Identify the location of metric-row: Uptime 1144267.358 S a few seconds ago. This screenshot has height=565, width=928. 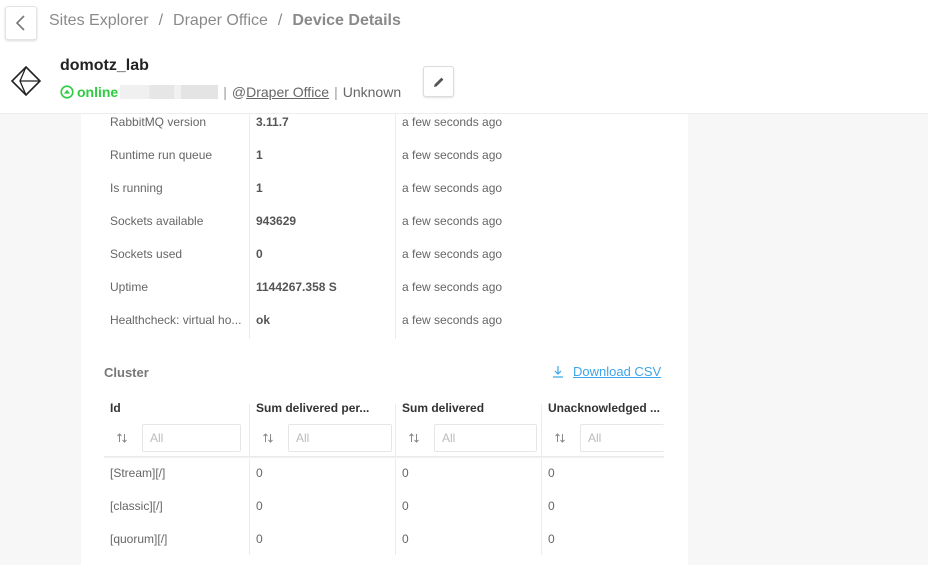
(384, 296).